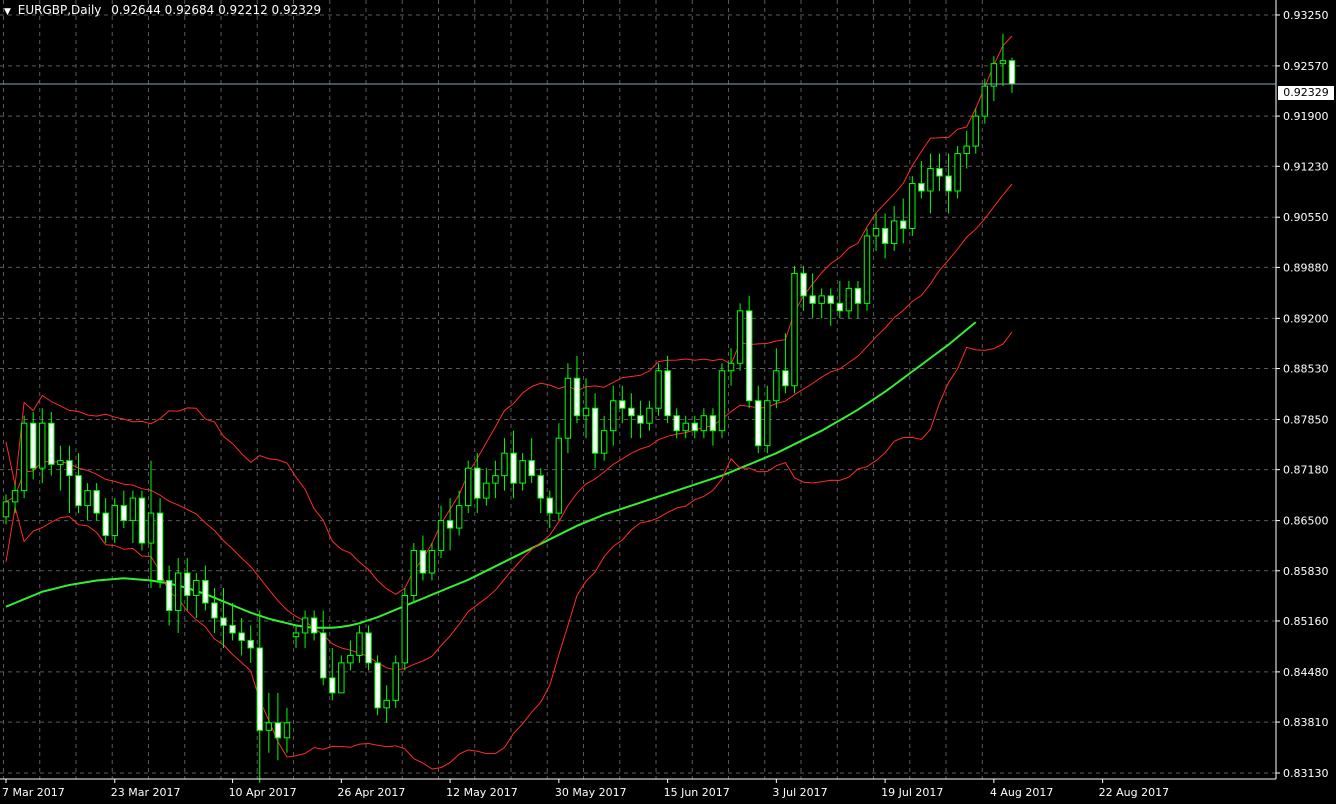 Image resolution: width=1336 pixels, height=804 pixels. I want to click on y-tick-label: 0.90550, so click(1306, 217).